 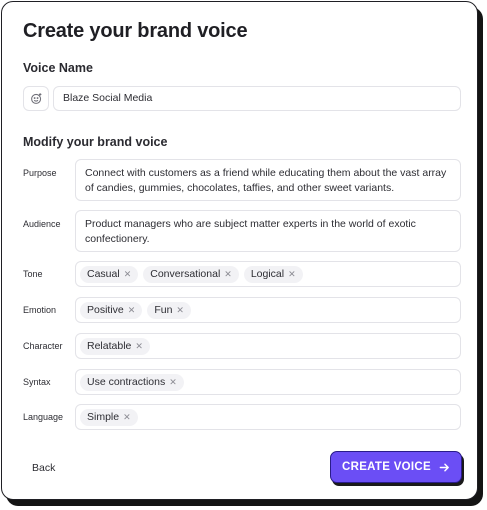 I want to click on page-title: Create your brand voice, so click(x=135, y=31).